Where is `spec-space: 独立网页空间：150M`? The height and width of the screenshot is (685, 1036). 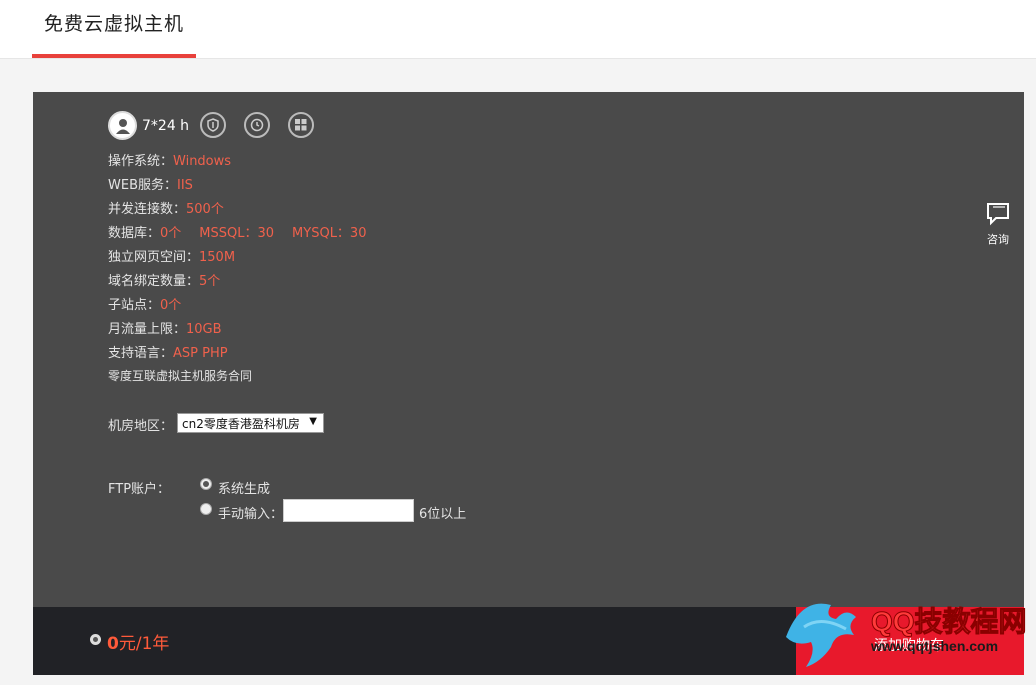 spec-space: 独立网页空间：150M is located at coordinates (172, 257).